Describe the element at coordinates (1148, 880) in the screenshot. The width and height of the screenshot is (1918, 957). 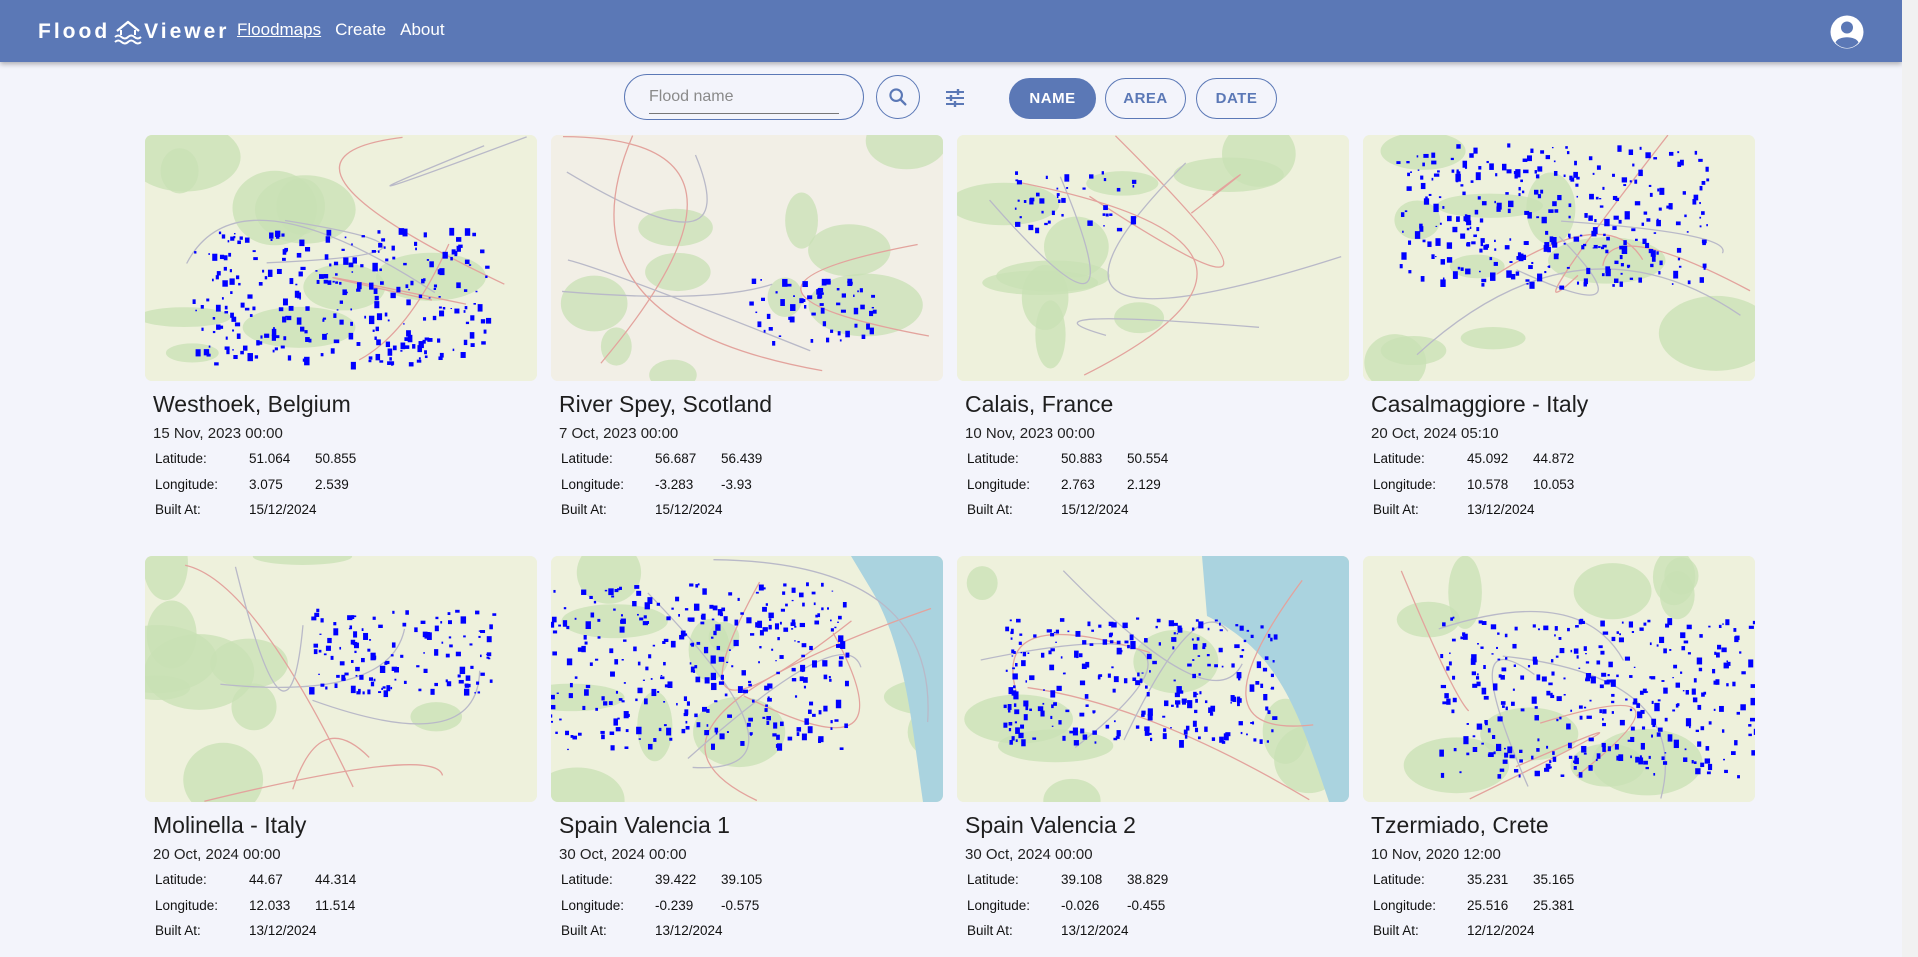
I see `latitude-min: 38.829` at that location.